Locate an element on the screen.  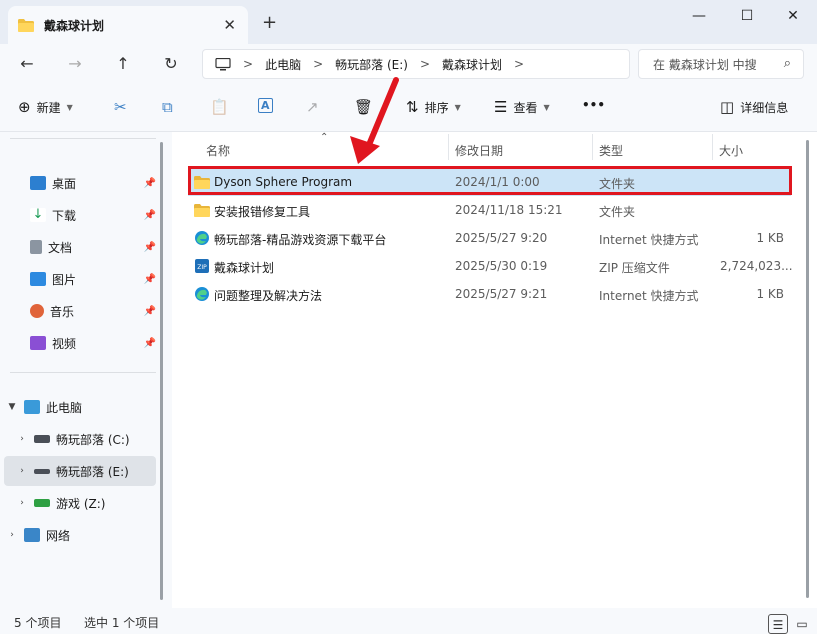
edge-icon is located at coordinates (202, 294).